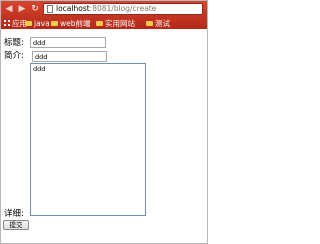 Image resolution: width=320 pixels, height=244 pixels. Describe the element at coordinates (75, 23) in the screenshot. I see `bookmark-label: web前端` at that location.